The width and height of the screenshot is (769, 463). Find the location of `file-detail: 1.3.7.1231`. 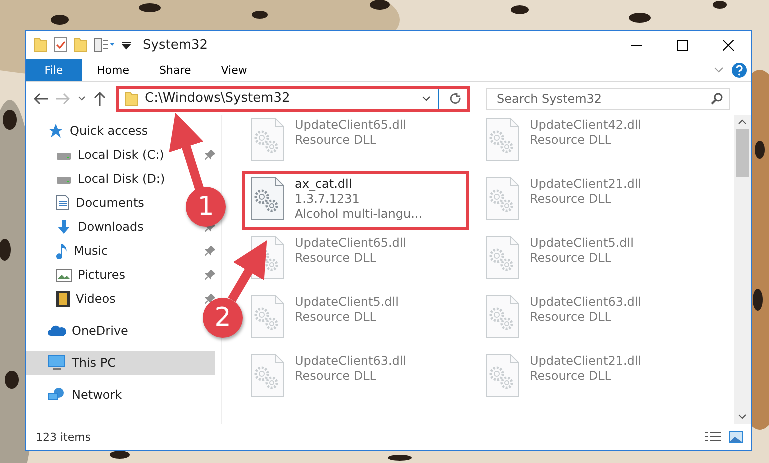

file-detail: 1.3.7.1231 is located at coordinates (328, 199).